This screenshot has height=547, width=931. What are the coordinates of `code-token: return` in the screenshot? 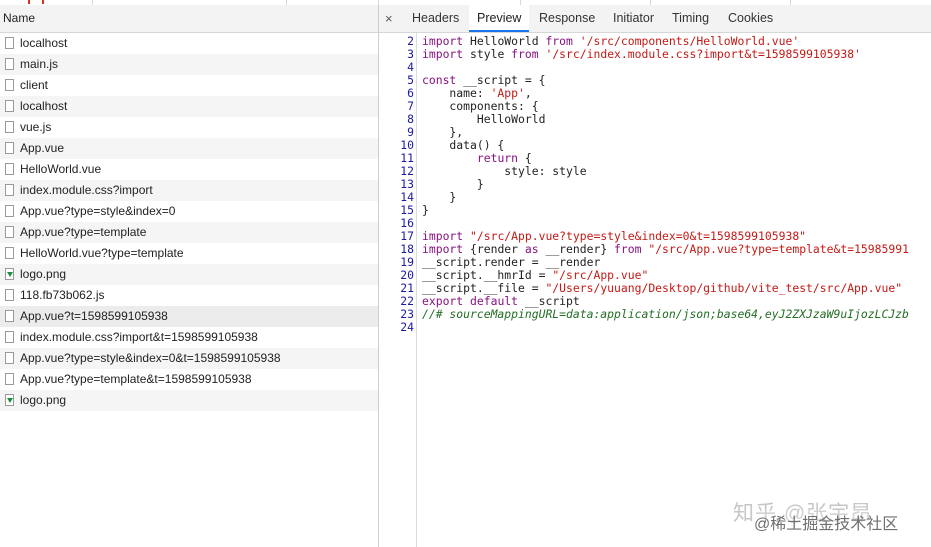 It's located at (497, 158).